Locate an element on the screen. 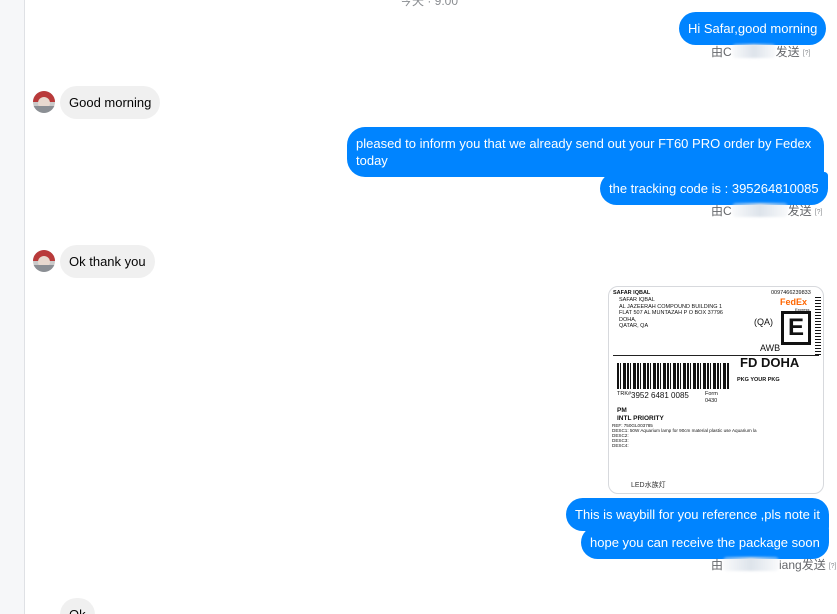  pkg-type: PKG YOUR PKG is located at coordinates (758, 380).